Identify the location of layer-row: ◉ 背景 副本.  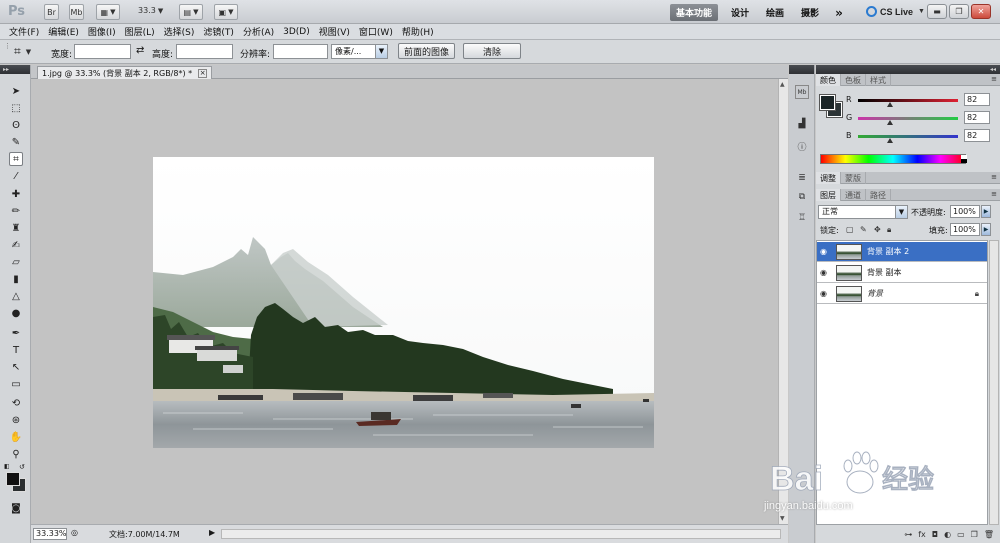
(902, 273).